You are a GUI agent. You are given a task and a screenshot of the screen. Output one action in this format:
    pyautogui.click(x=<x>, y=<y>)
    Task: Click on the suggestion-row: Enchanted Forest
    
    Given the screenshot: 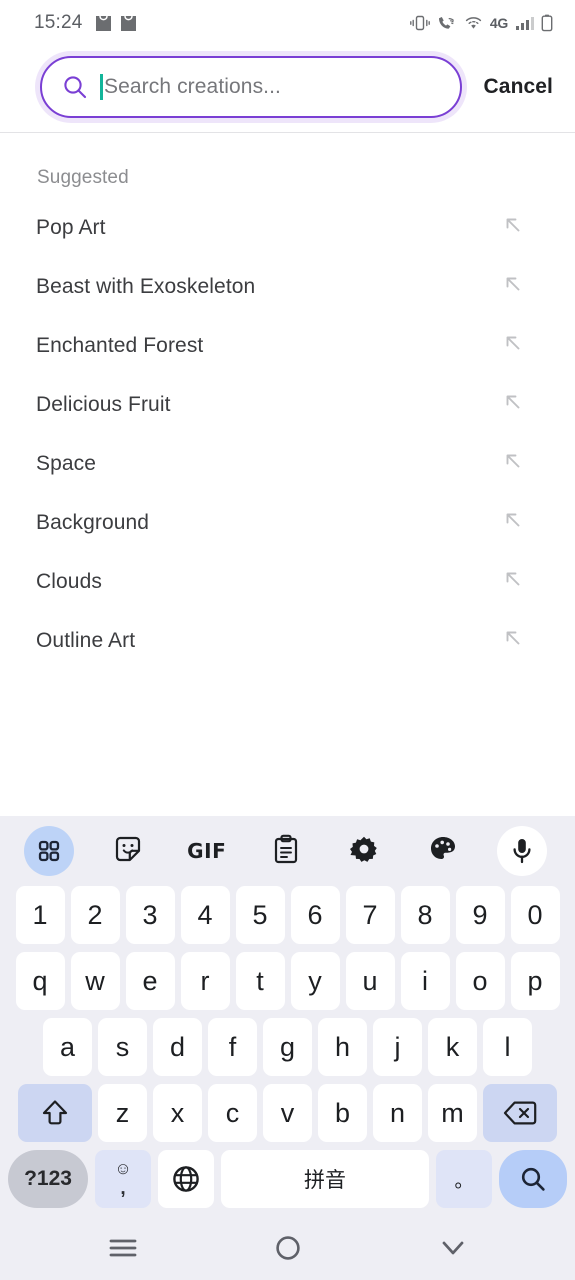 What is the action you would take?
    pyautogui.click(x=287, y=345)
    